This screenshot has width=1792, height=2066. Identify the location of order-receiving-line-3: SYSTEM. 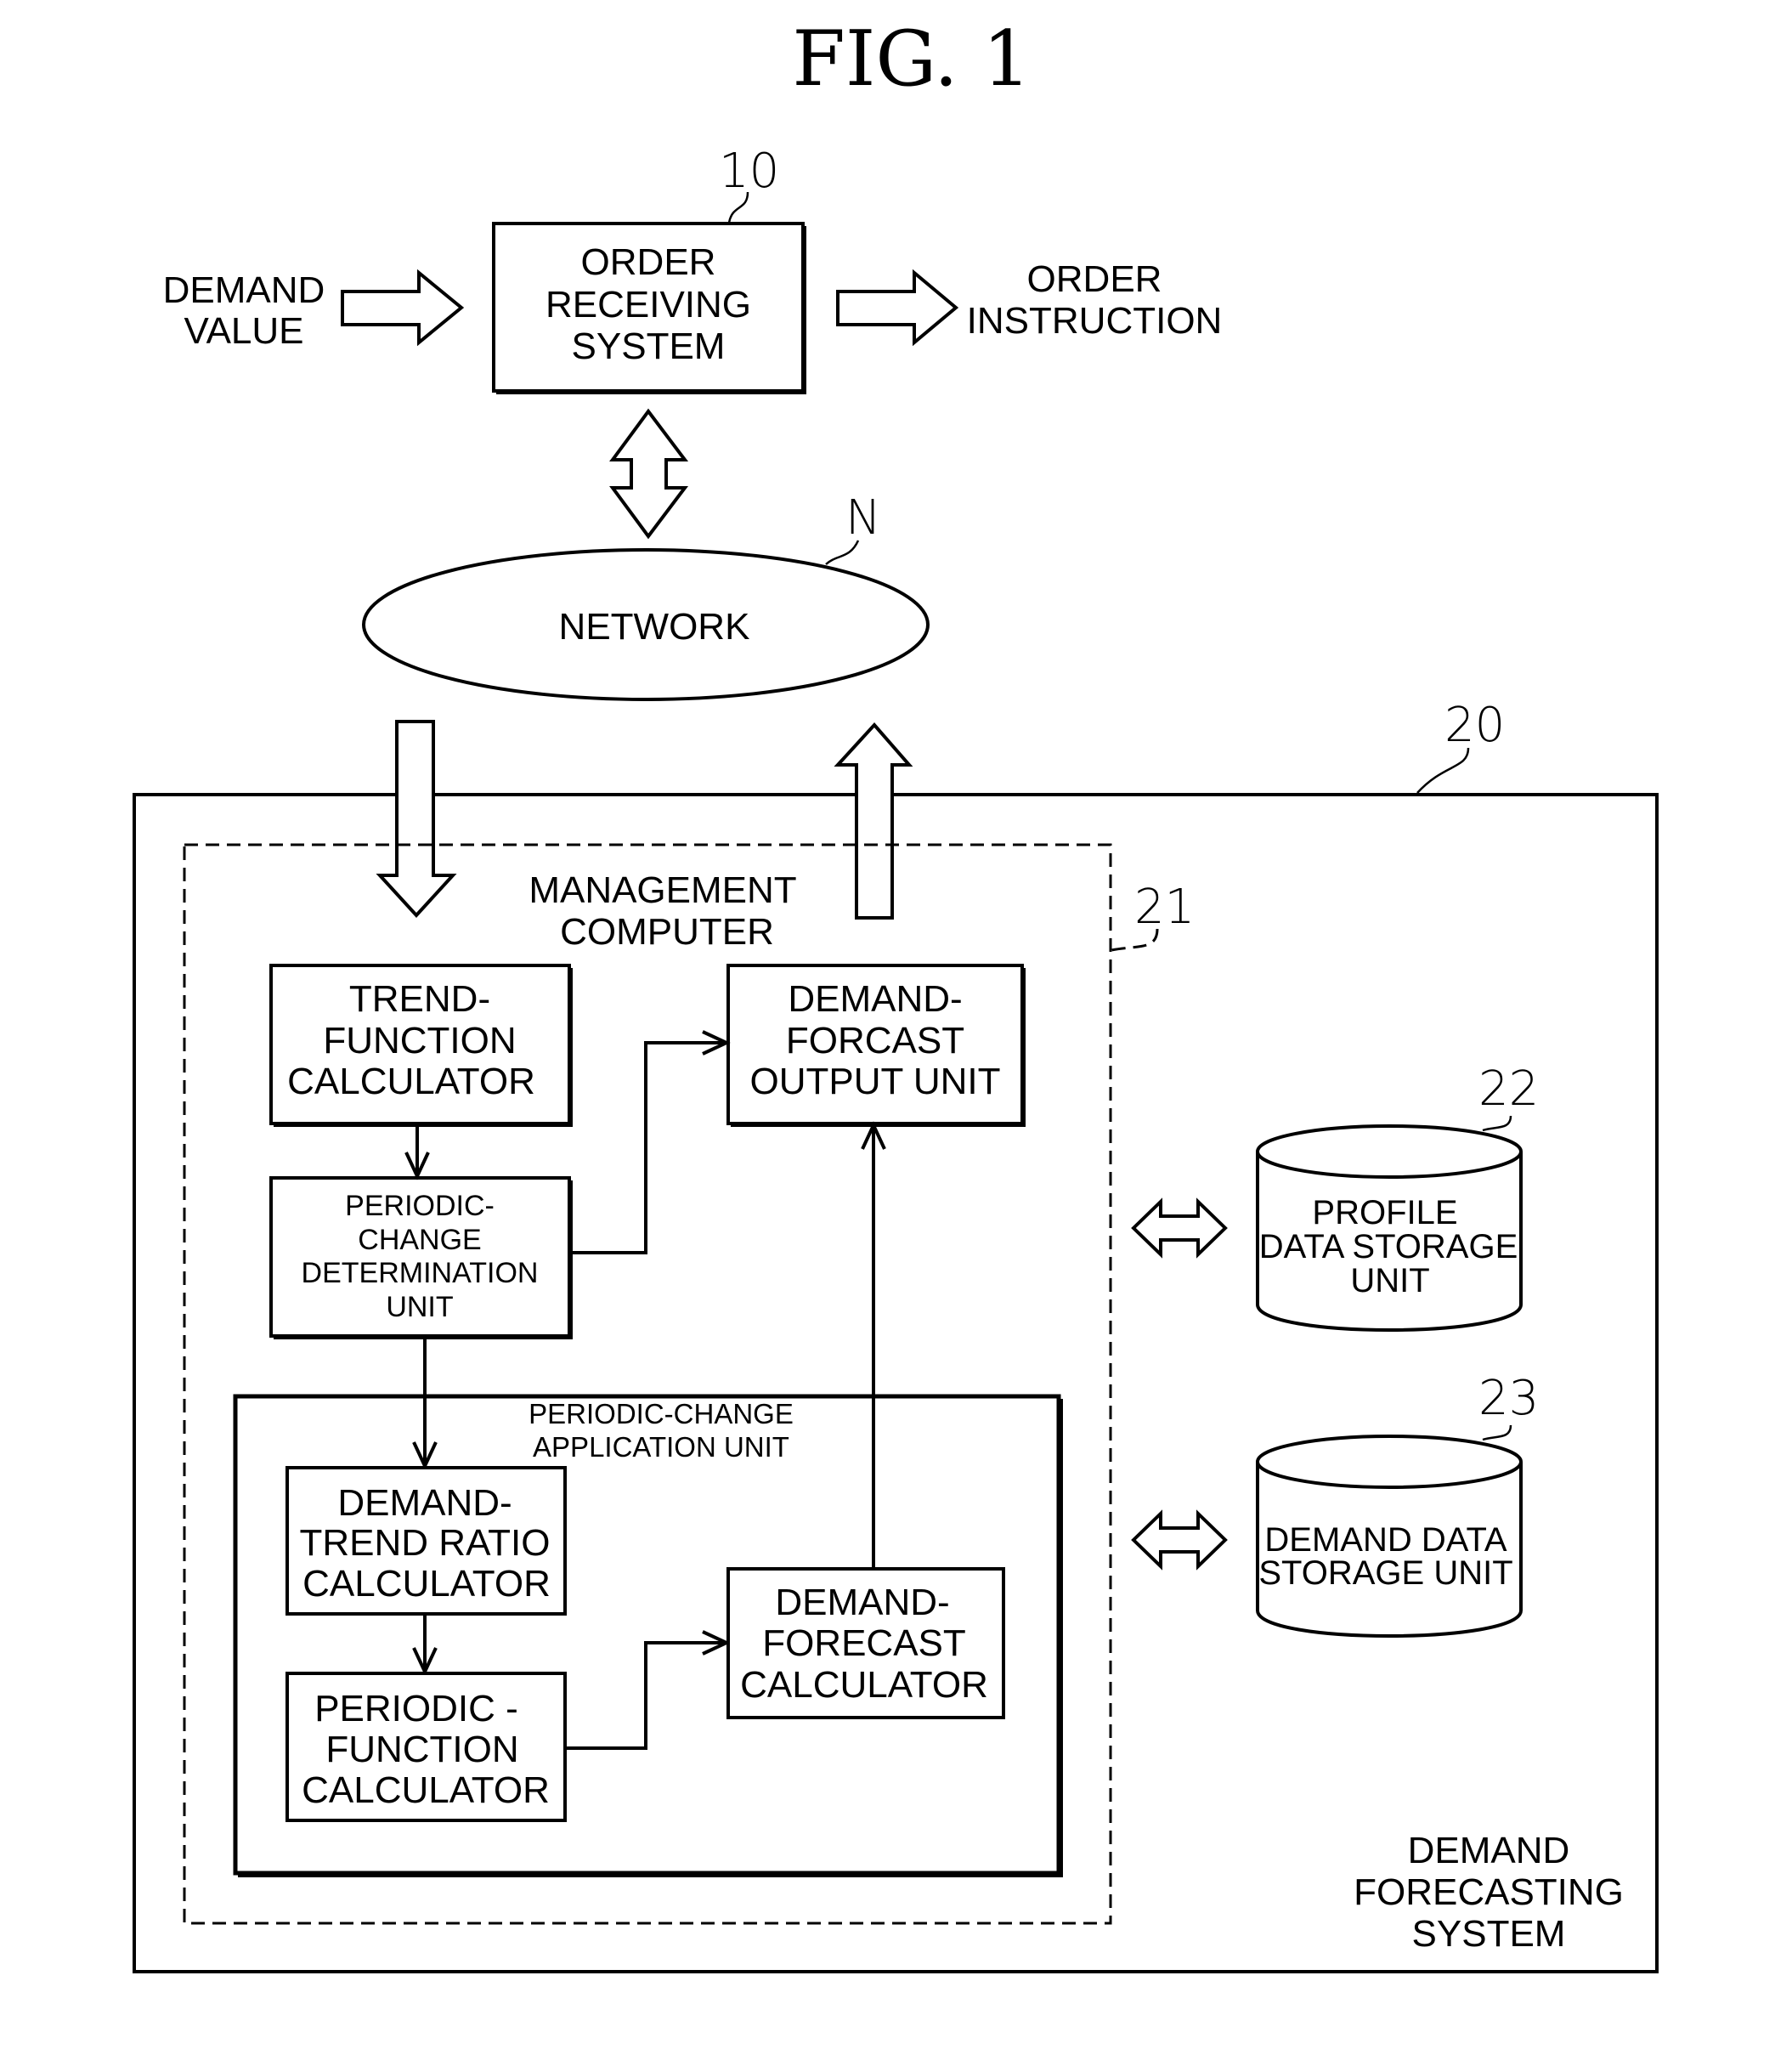
(649, 346).